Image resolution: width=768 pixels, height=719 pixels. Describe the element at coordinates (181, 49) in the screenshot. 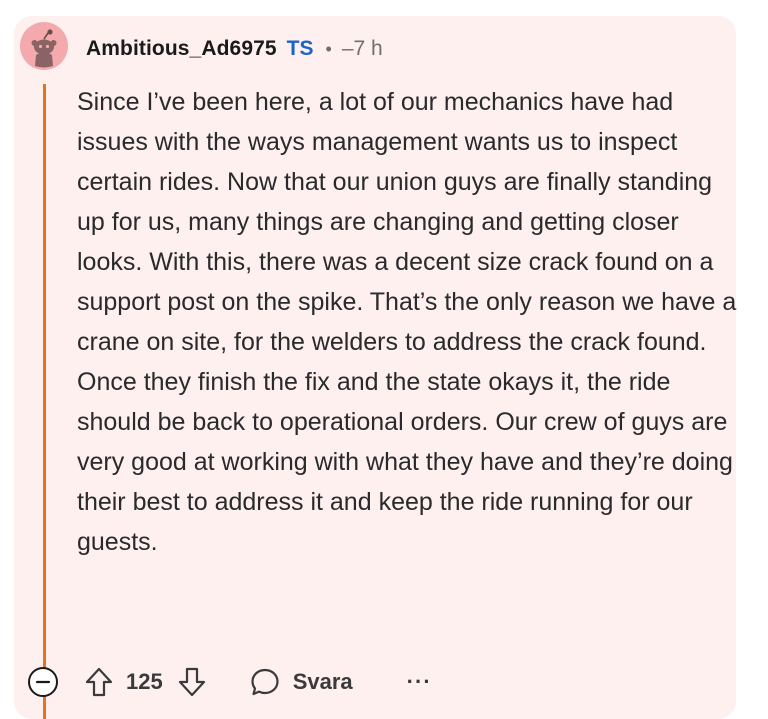

I see `author-username: Ambitious_Ad6975` at that location.